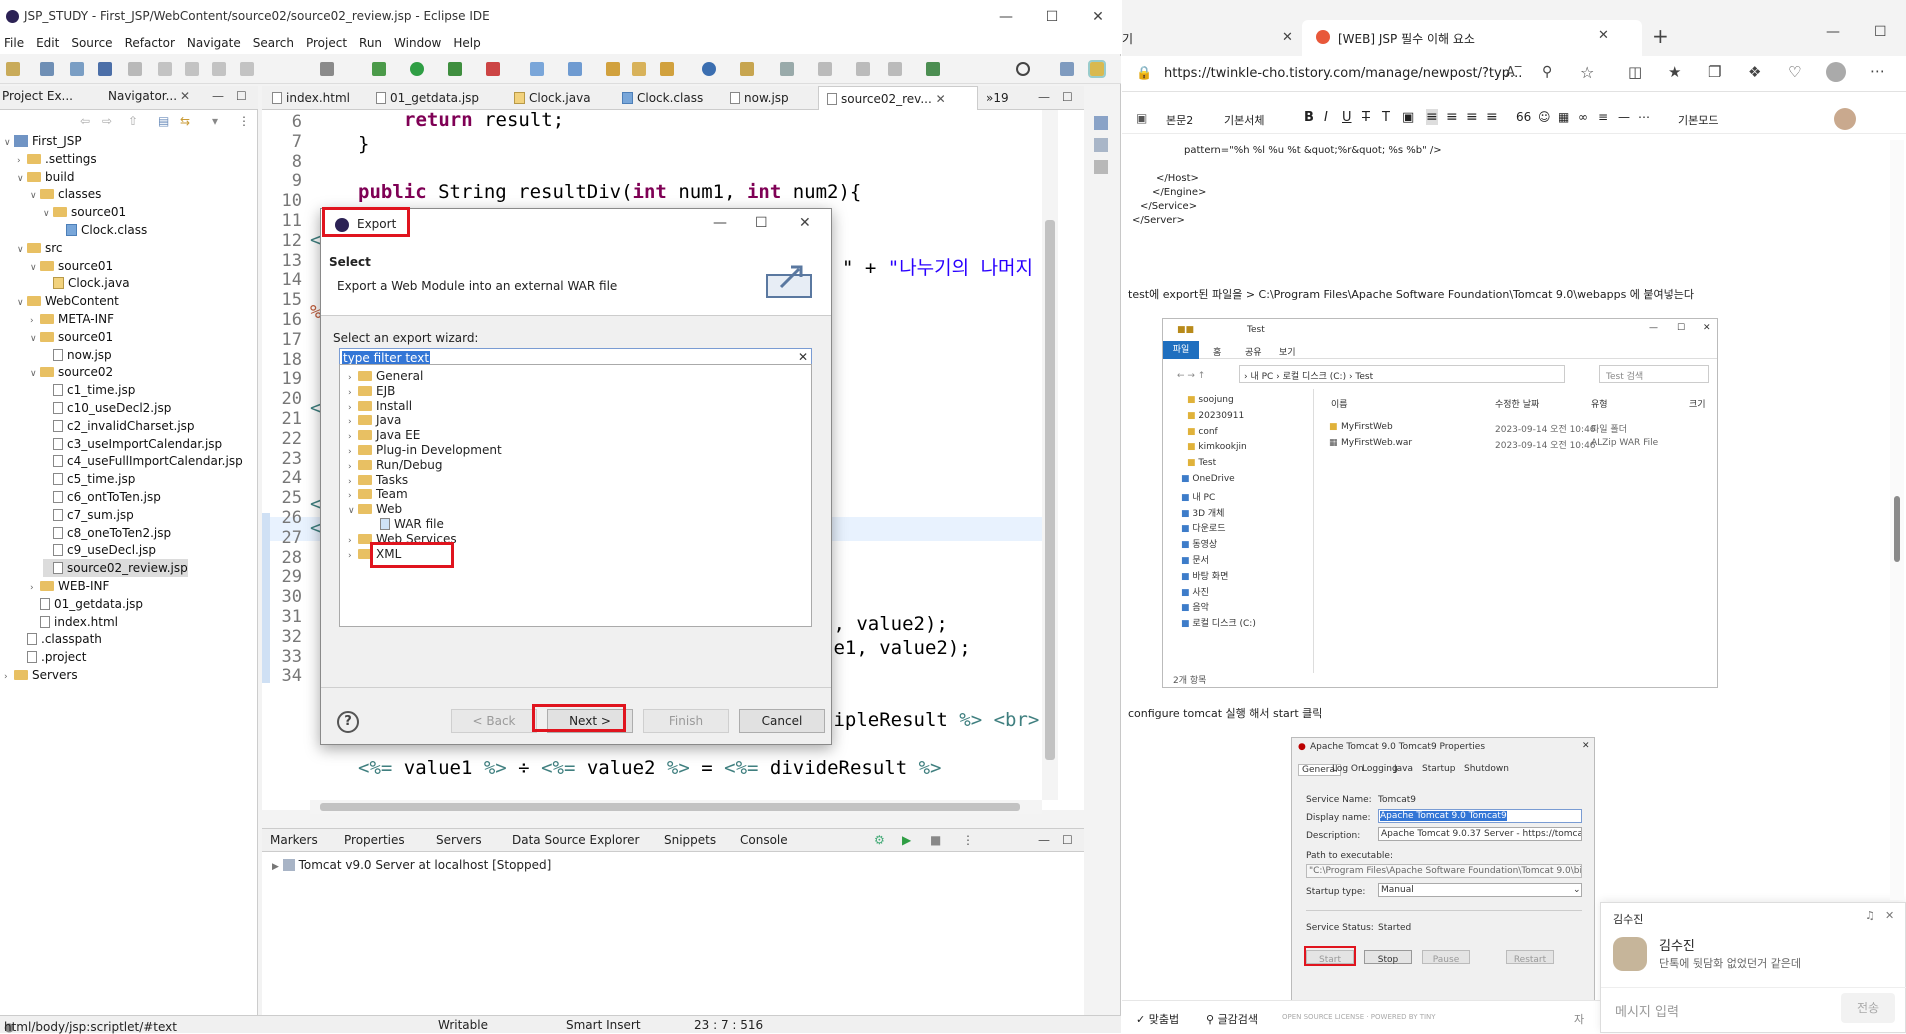  Describe the element at coordinates (51, 44) in the screenshot. I see `menu-edit: Edit` at that location.